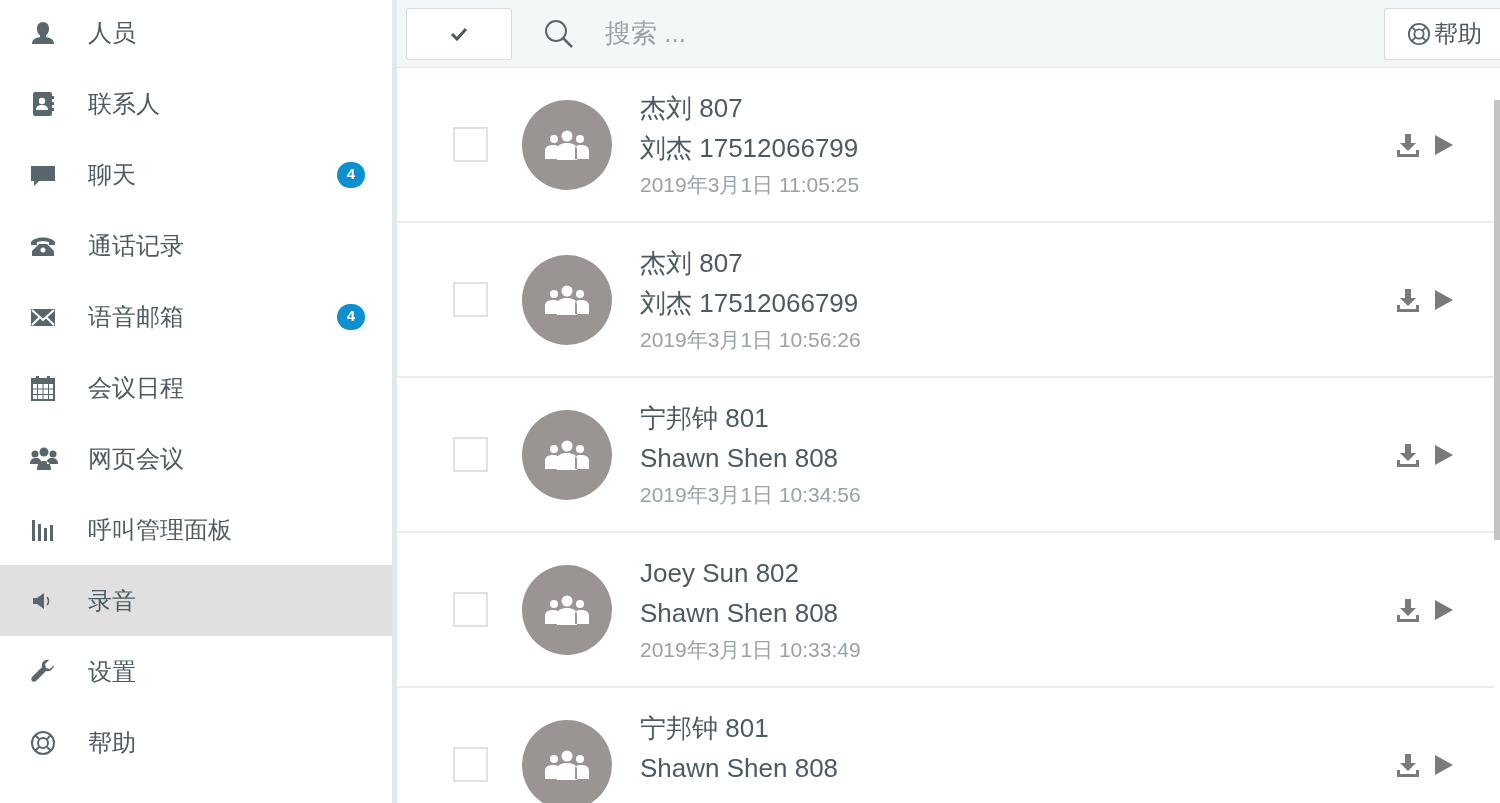 The height and width of the screenshot is (803, 1500). I want to click on group-icon, so click(44, 458).